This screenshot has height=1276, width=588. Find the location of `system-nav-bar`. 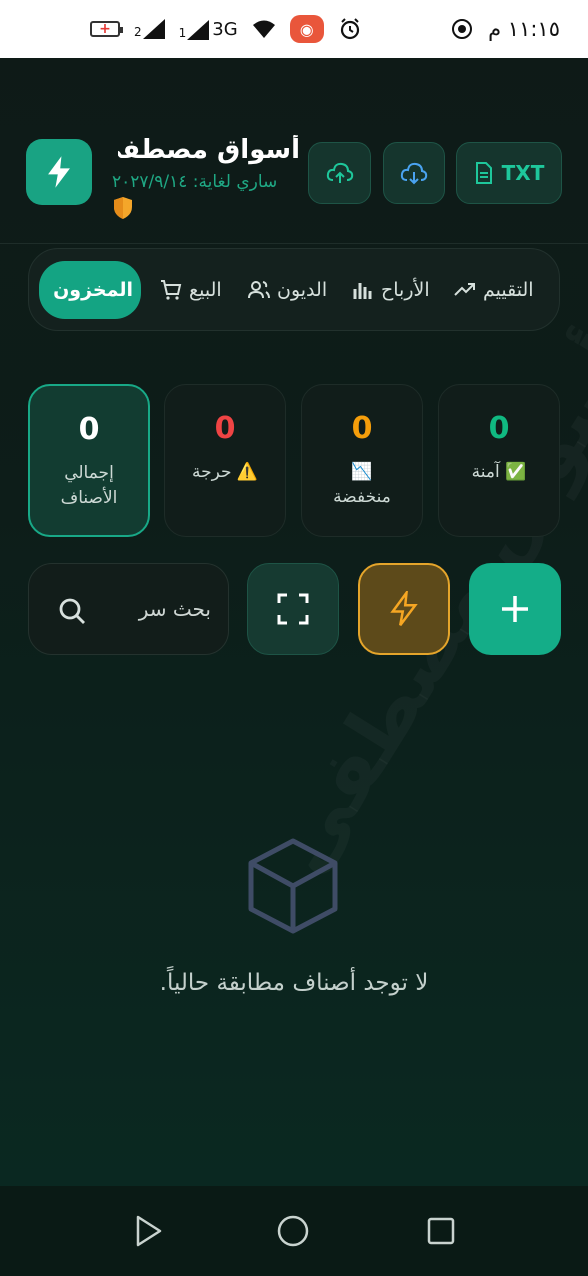

system-nav-bar is located at coordinates (294, 1231).